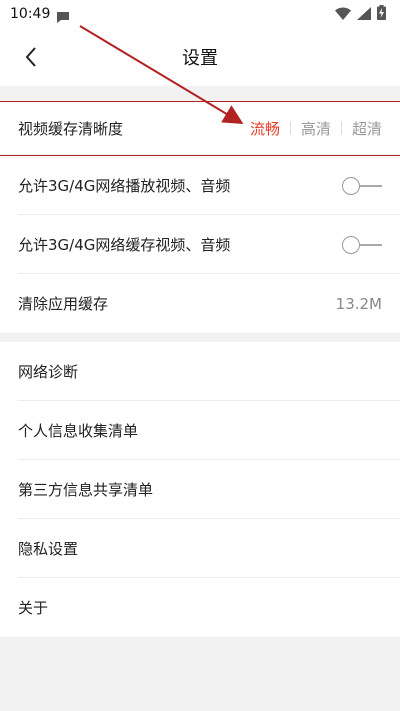 This screenshot has height=711, width=400. Describe the element at coordinates (200, 303) in the screenshot. I see `clear-cache-row: 清除应用缓存 13.2M` at that location.